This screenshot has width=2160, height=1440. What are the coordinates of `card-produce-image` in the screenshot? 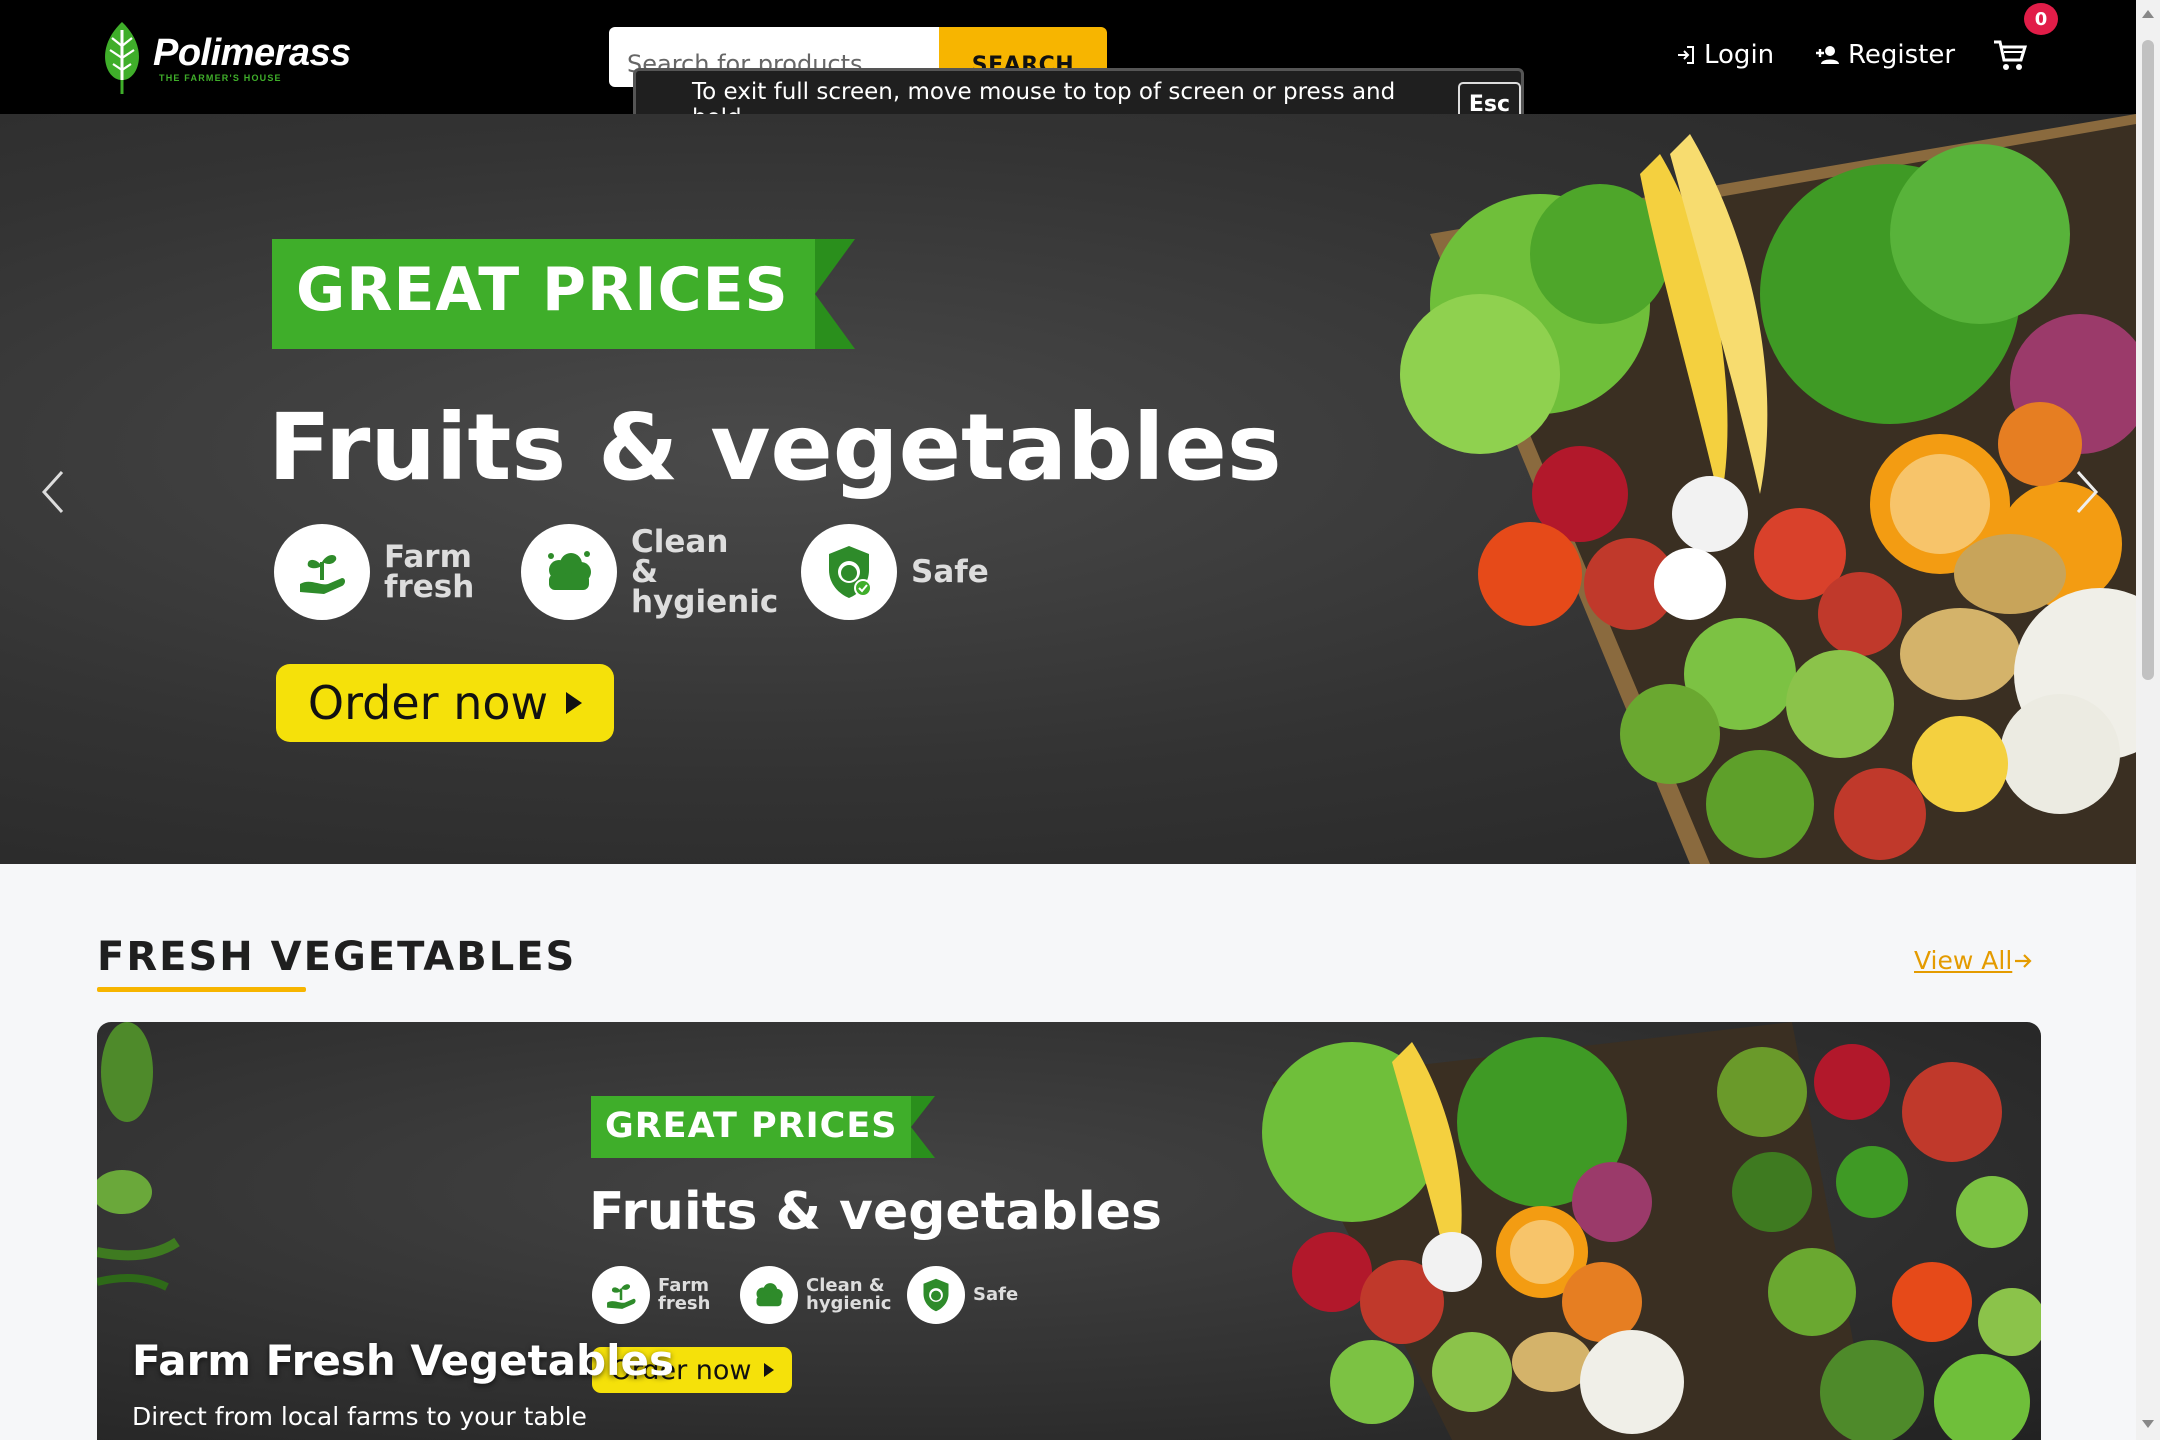 It's located at (1651, 1231).